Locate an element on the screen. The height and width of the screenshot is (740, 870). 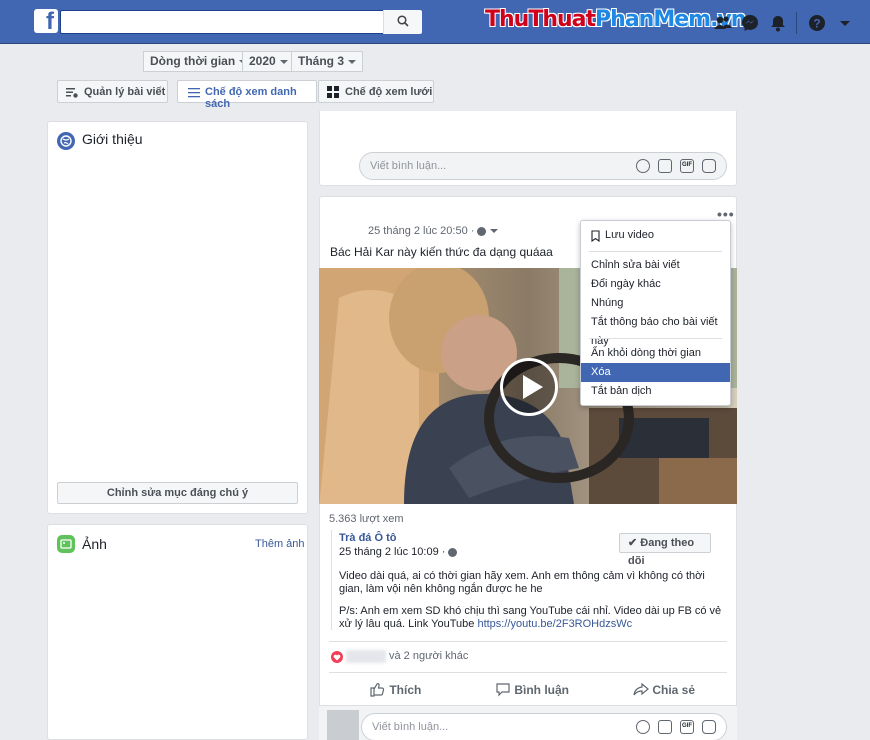
menu-save-video: Lưu video is located at coordinates (655, 235).